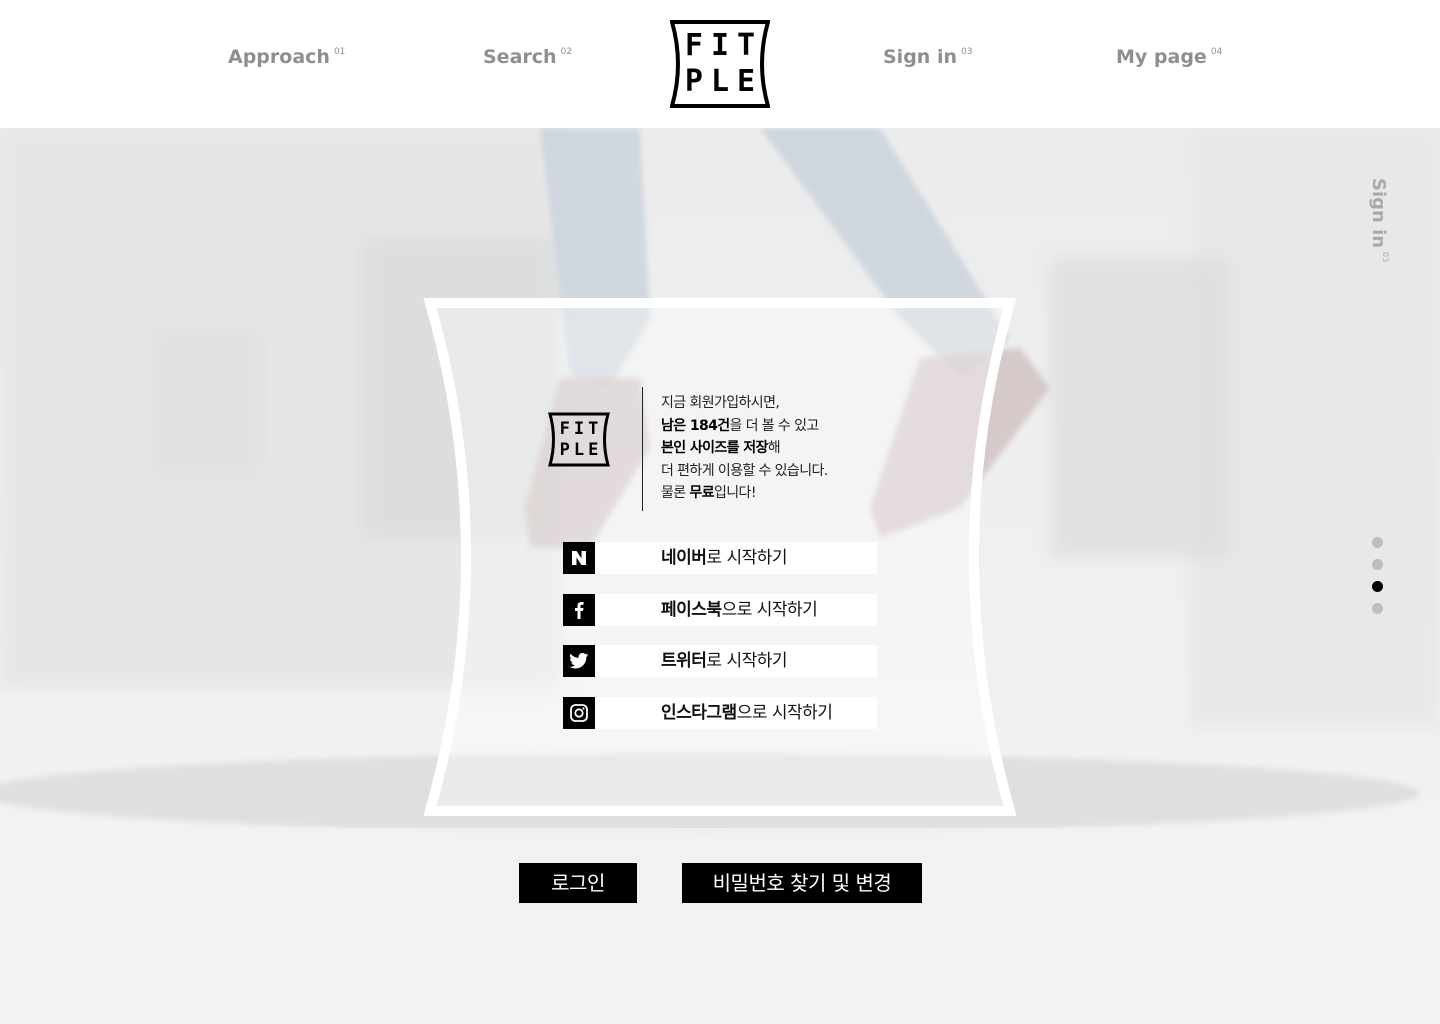 The image size is (1440, 1024). I want to click on twitter-rest: 로 시작하기, so click(747, 661).